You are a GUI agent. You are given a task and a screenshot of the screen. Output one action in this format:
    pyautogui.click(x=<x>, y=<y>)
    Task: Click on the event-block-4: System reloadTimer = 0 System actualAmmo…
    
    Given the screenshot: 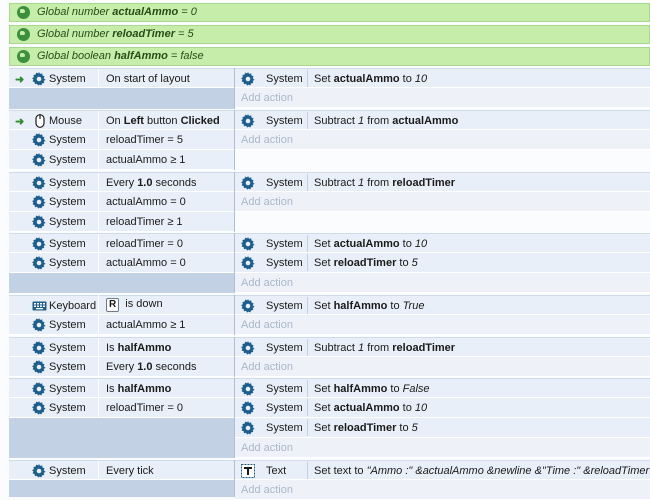 What is the action you would take?
    pyautogui.click(x=329, y=263)
    